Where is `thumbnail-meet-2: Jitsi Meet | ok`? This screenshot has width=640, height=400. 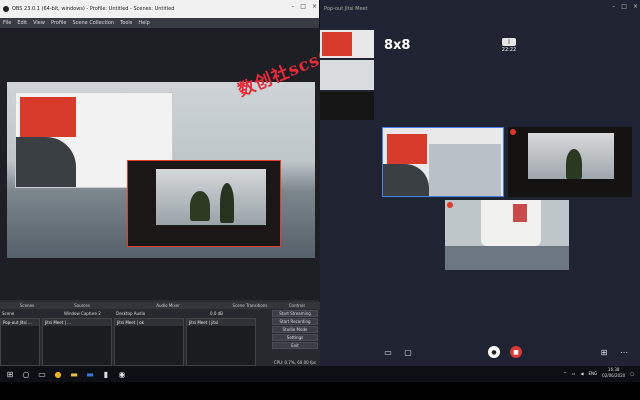
thumbnail-meet-2: Jitsi Meet | ok is located at coordinates (149, 342).